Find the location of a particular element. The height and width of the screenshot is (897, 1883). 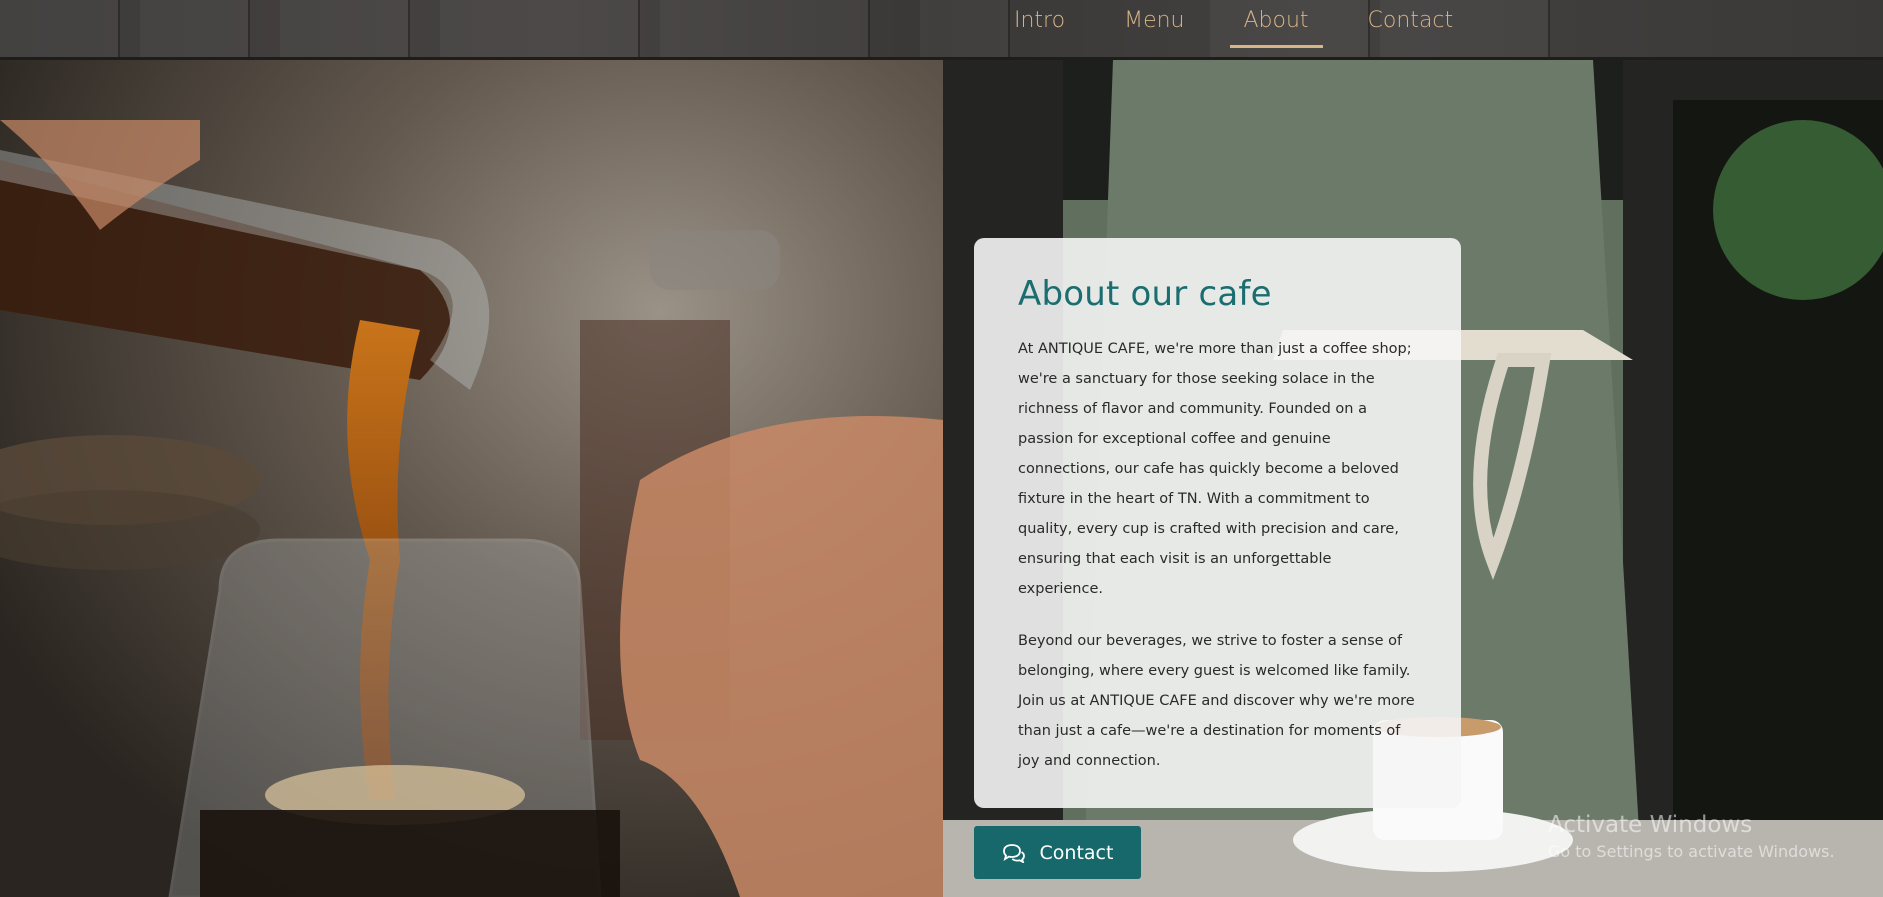

contact-button-label: Contact is located at coordinates (1076, 852).